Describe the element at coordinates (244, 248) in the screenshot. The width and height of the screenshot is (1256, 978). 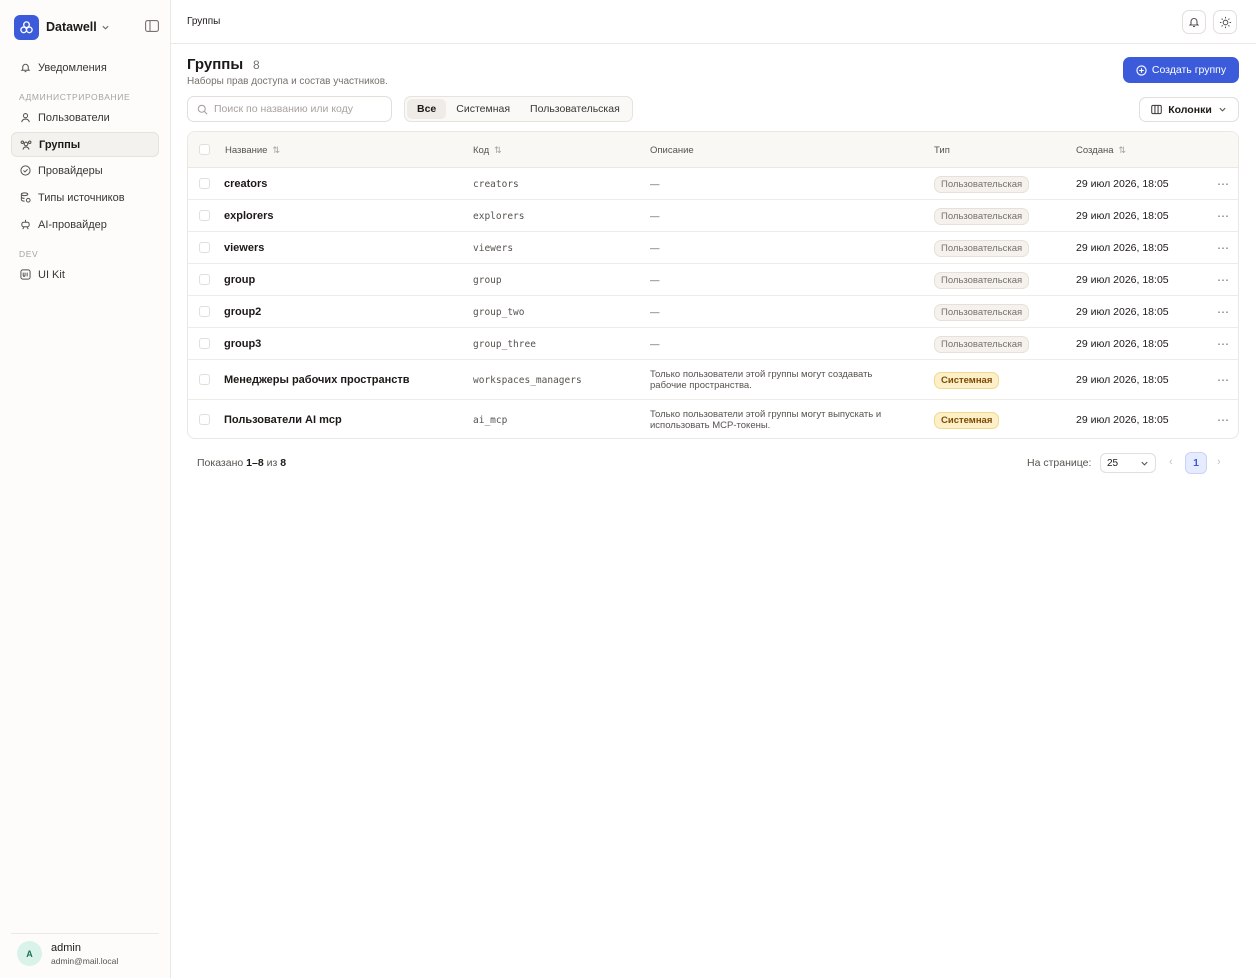
I see `group-name: viewers` at that location.